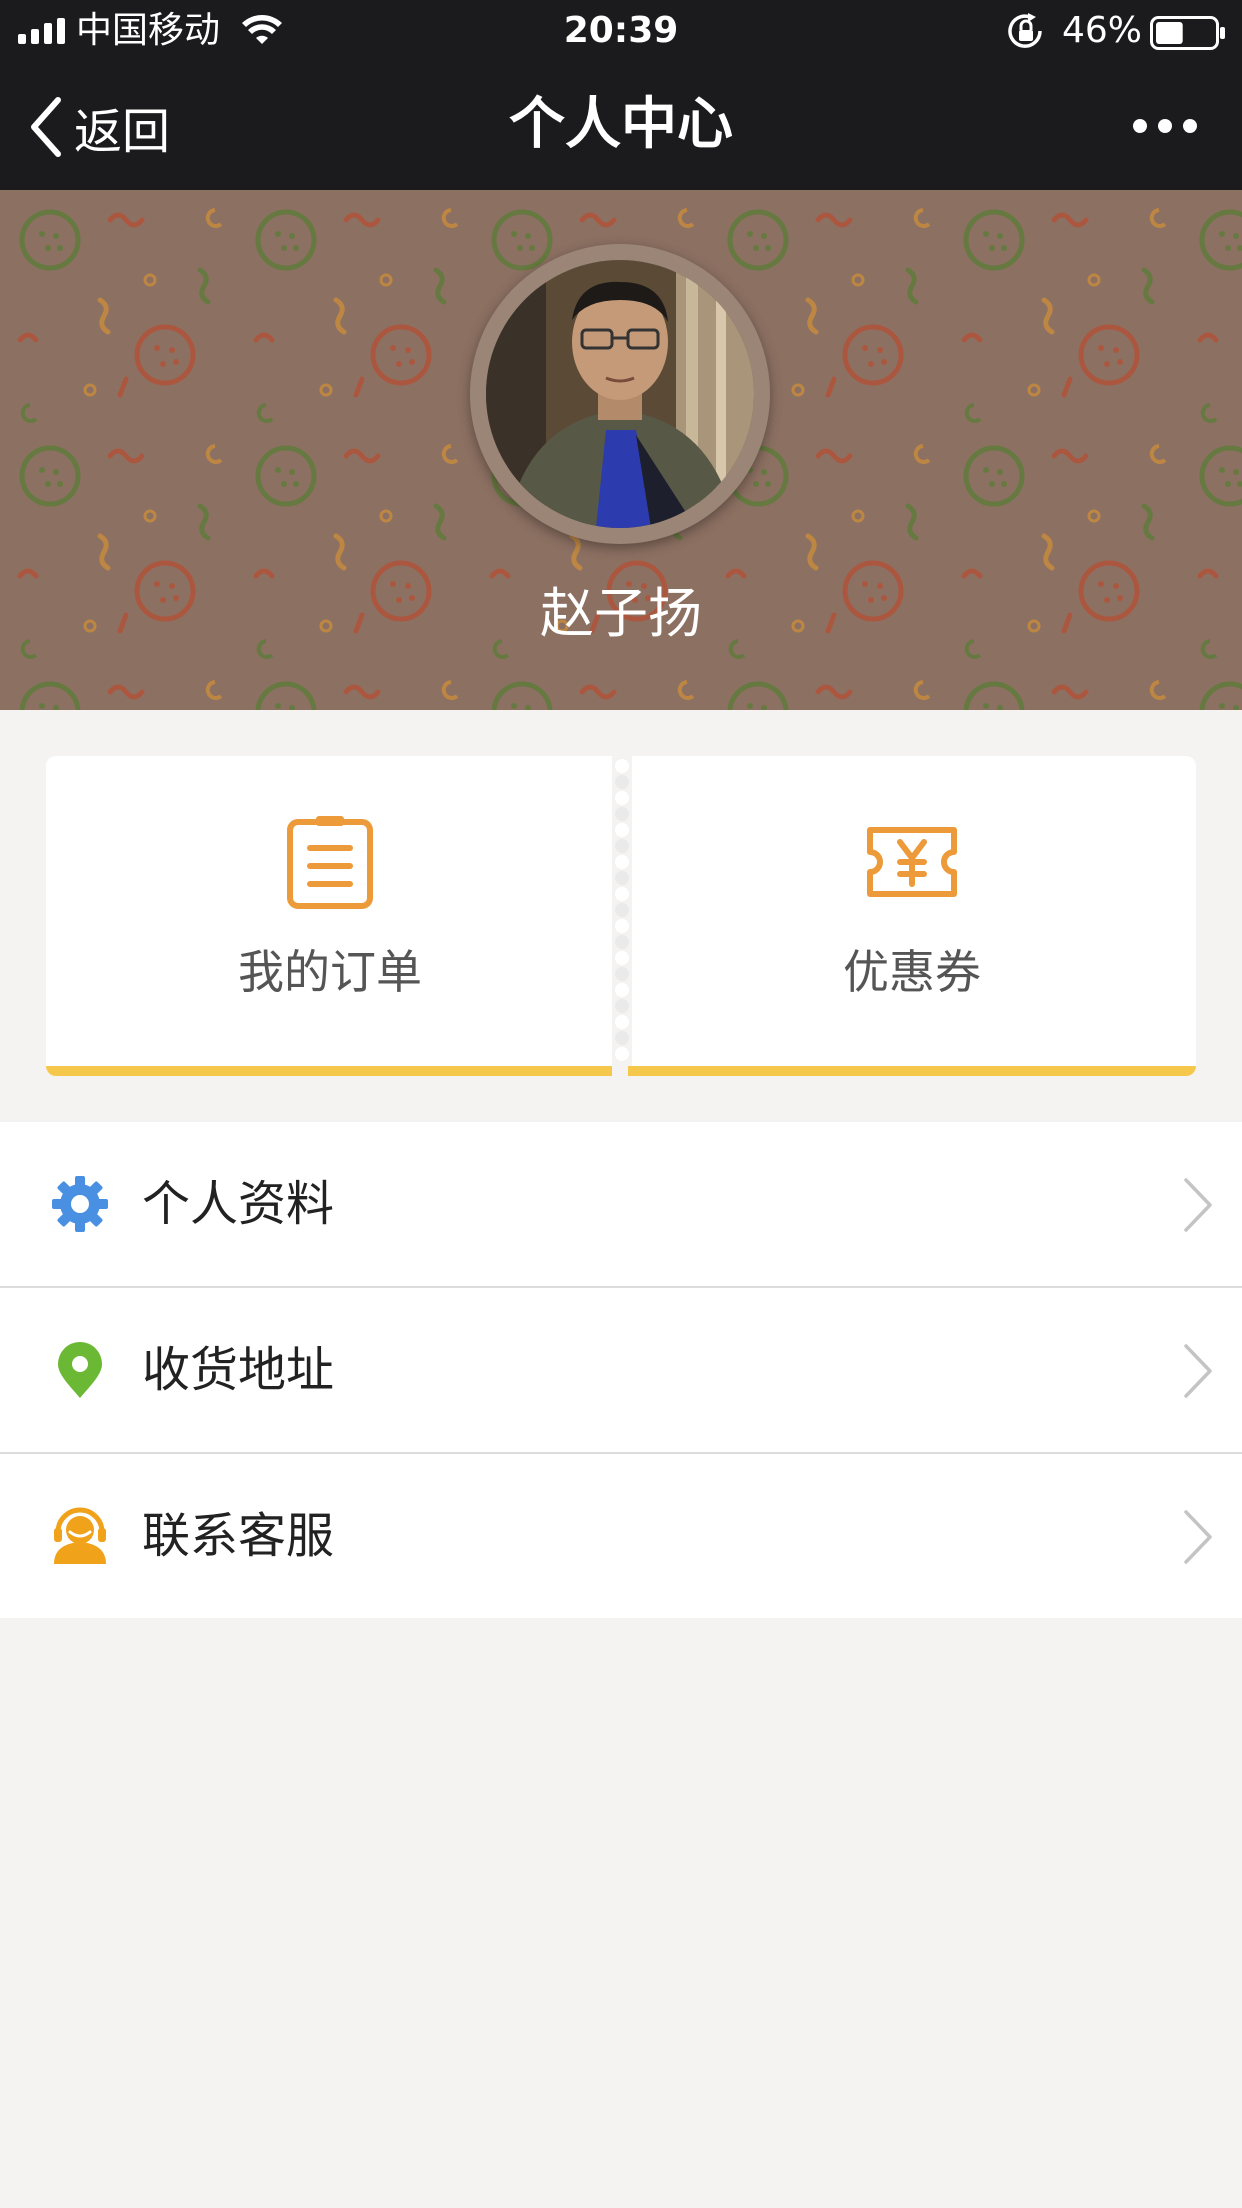 The width and height of the screenshot is (1242, 2208). Describe the element at coordinates (1187, 33) in the screenshot. I see `battery-icon` at that location.